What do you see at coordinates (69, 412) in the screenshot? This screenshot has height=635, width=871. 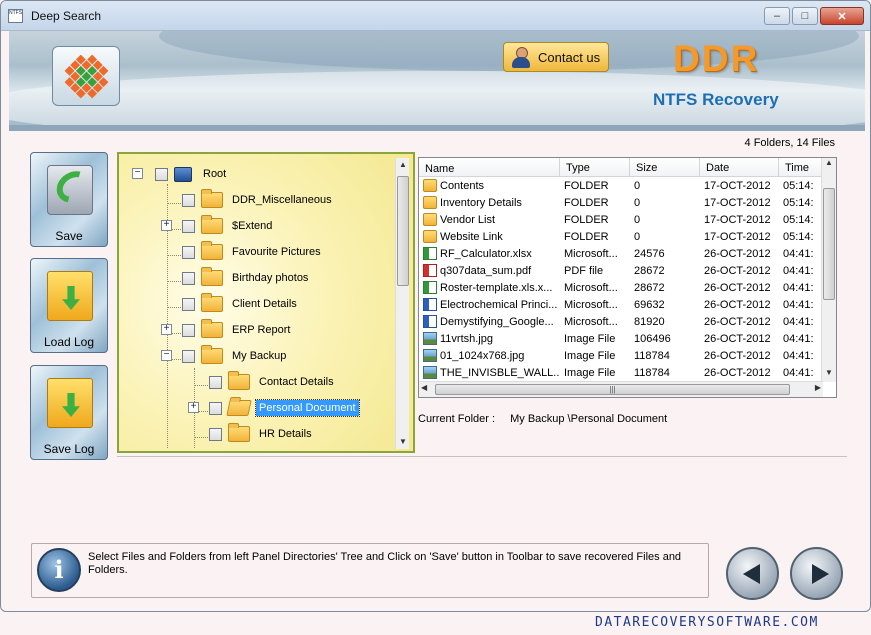 I see `save-log-button: Save Log` at bounding box center [69, 412].